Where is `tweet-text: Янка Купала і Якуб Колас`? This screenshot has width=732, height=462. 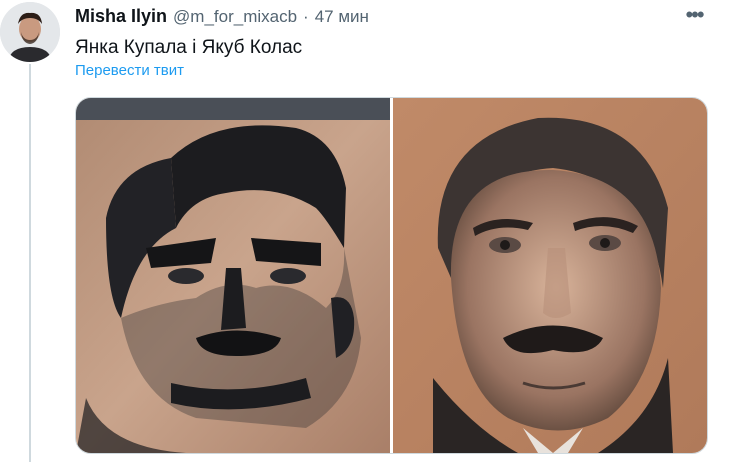 tweet-text: Янка Купала і Якуб Колас is located at coordinates (189, 47).